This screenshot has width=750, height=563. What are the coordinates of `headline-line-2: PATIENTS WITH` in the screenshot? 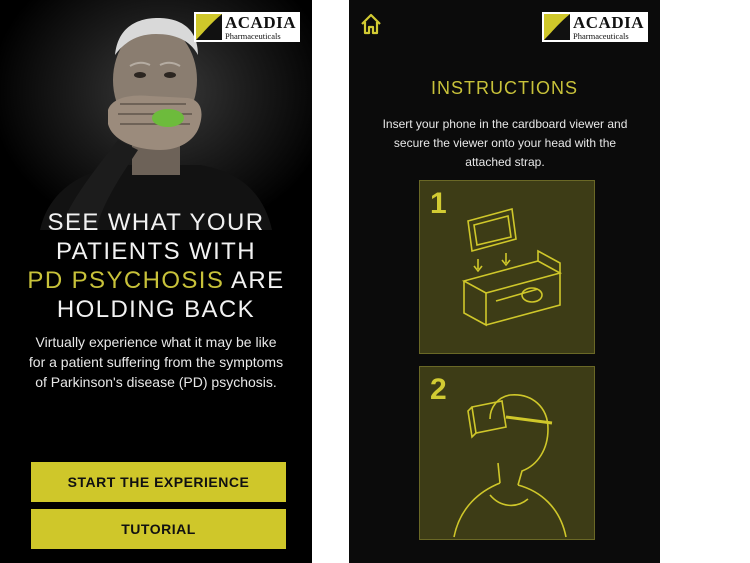 It's located at (156, 251).